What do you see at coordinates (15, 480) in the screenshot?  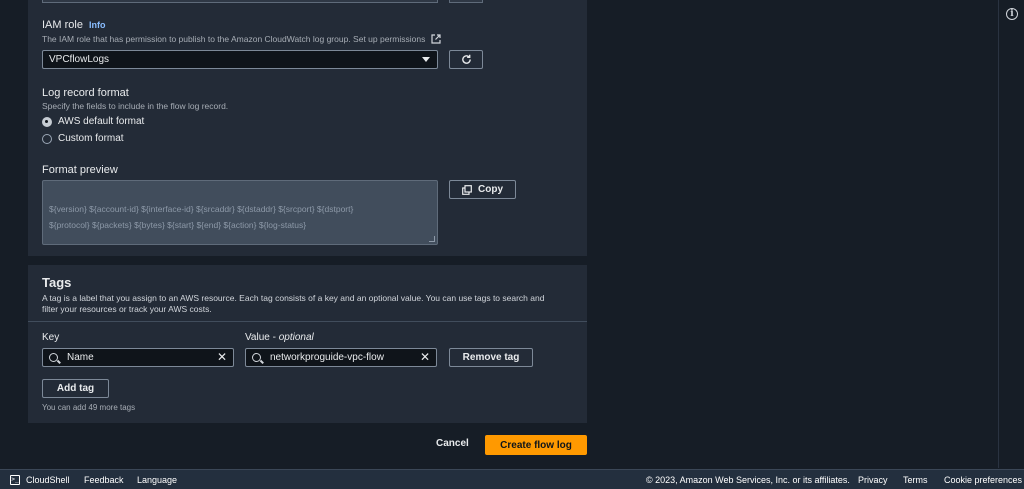 I see `cloudshell-icon: >_` at bounding box center [15, 480].